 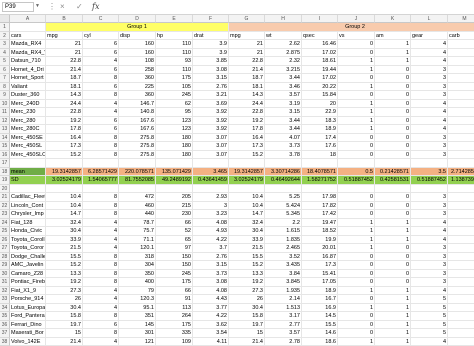 I want to click on value-cell: 18.6, so click(x=320, y=342).